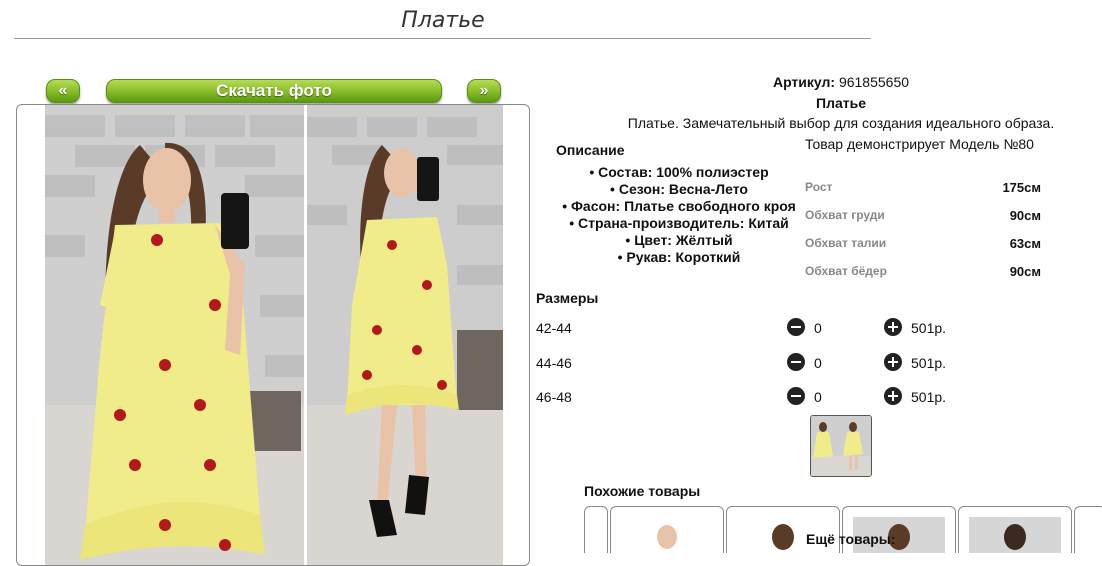  What do you see at coordinates (845, 215) in the screenshot?
I see `measurement-label: Обхват груди` at bounding box center [845, 215].